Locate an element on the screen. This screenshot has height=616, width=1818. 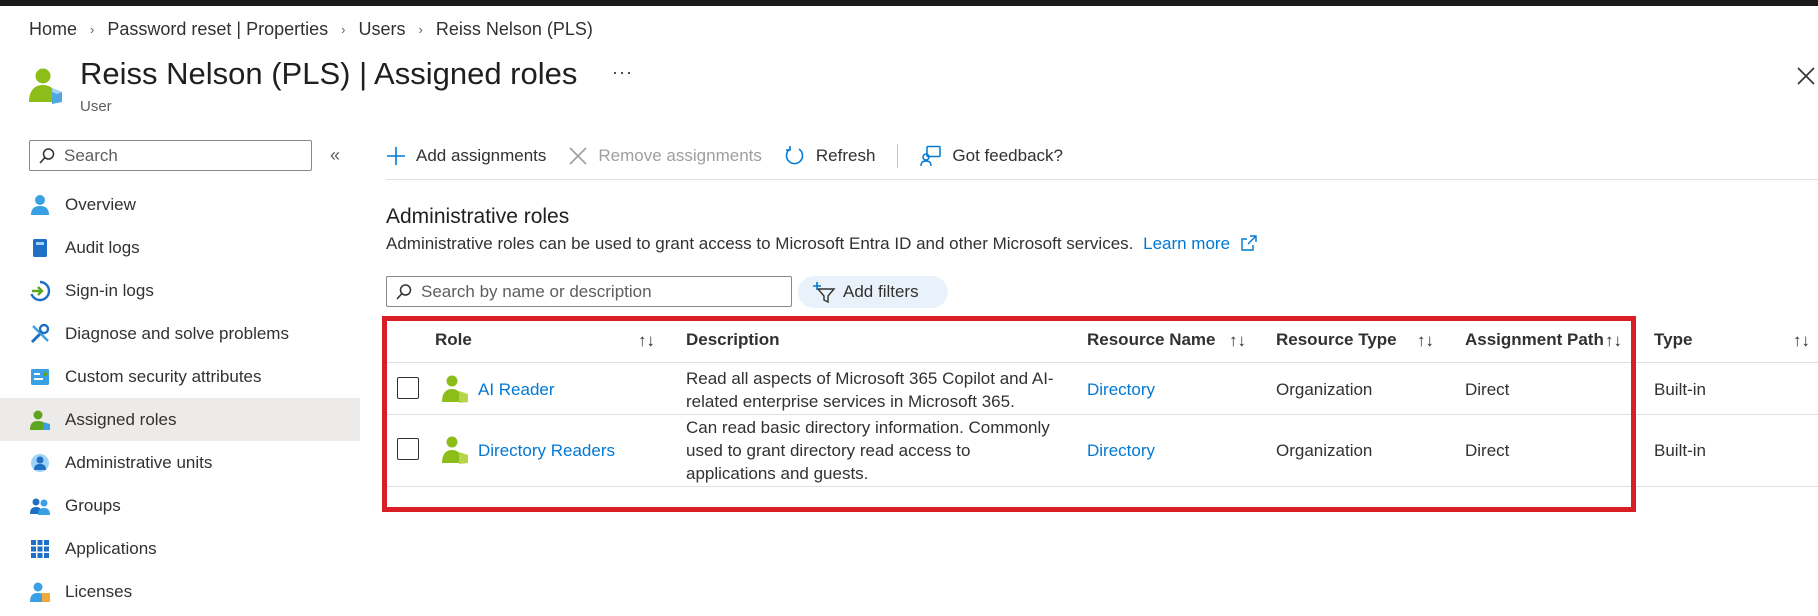
sidebar-item-administrative-units: Administrative units is located at coordinates (180, 462).